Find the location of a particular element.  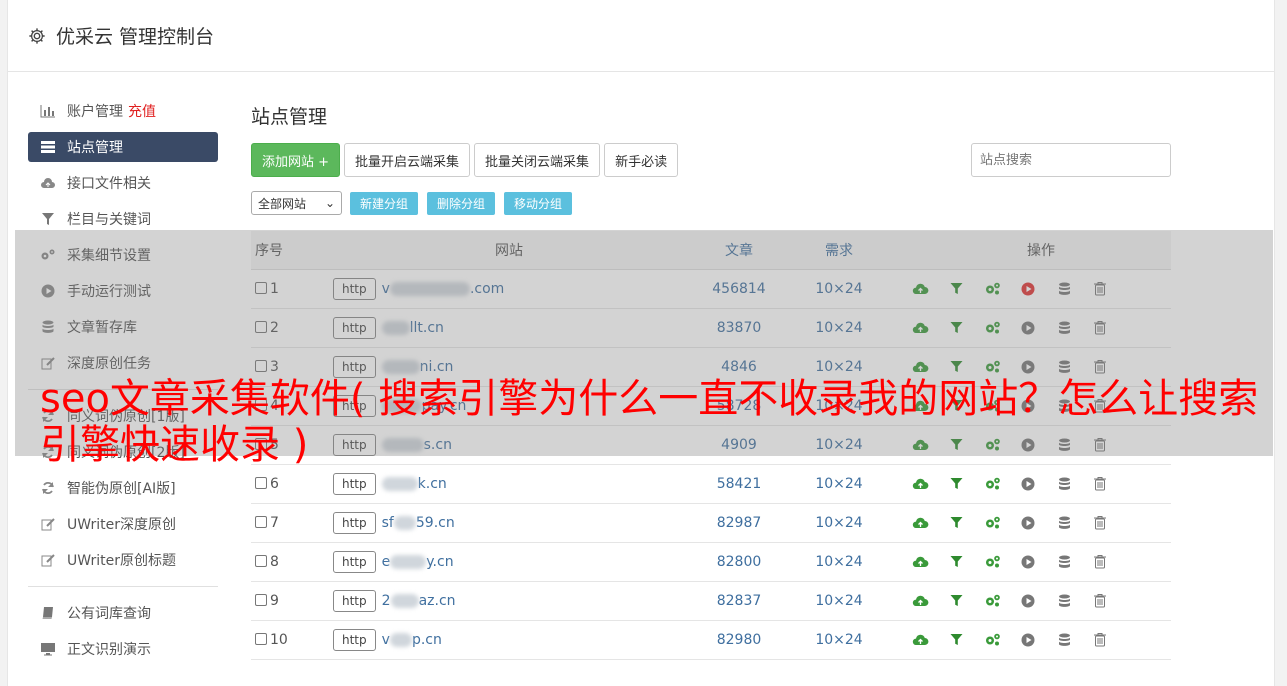

sidebar-item-6: 手动运行测试 is located at coordinates (123, 291).